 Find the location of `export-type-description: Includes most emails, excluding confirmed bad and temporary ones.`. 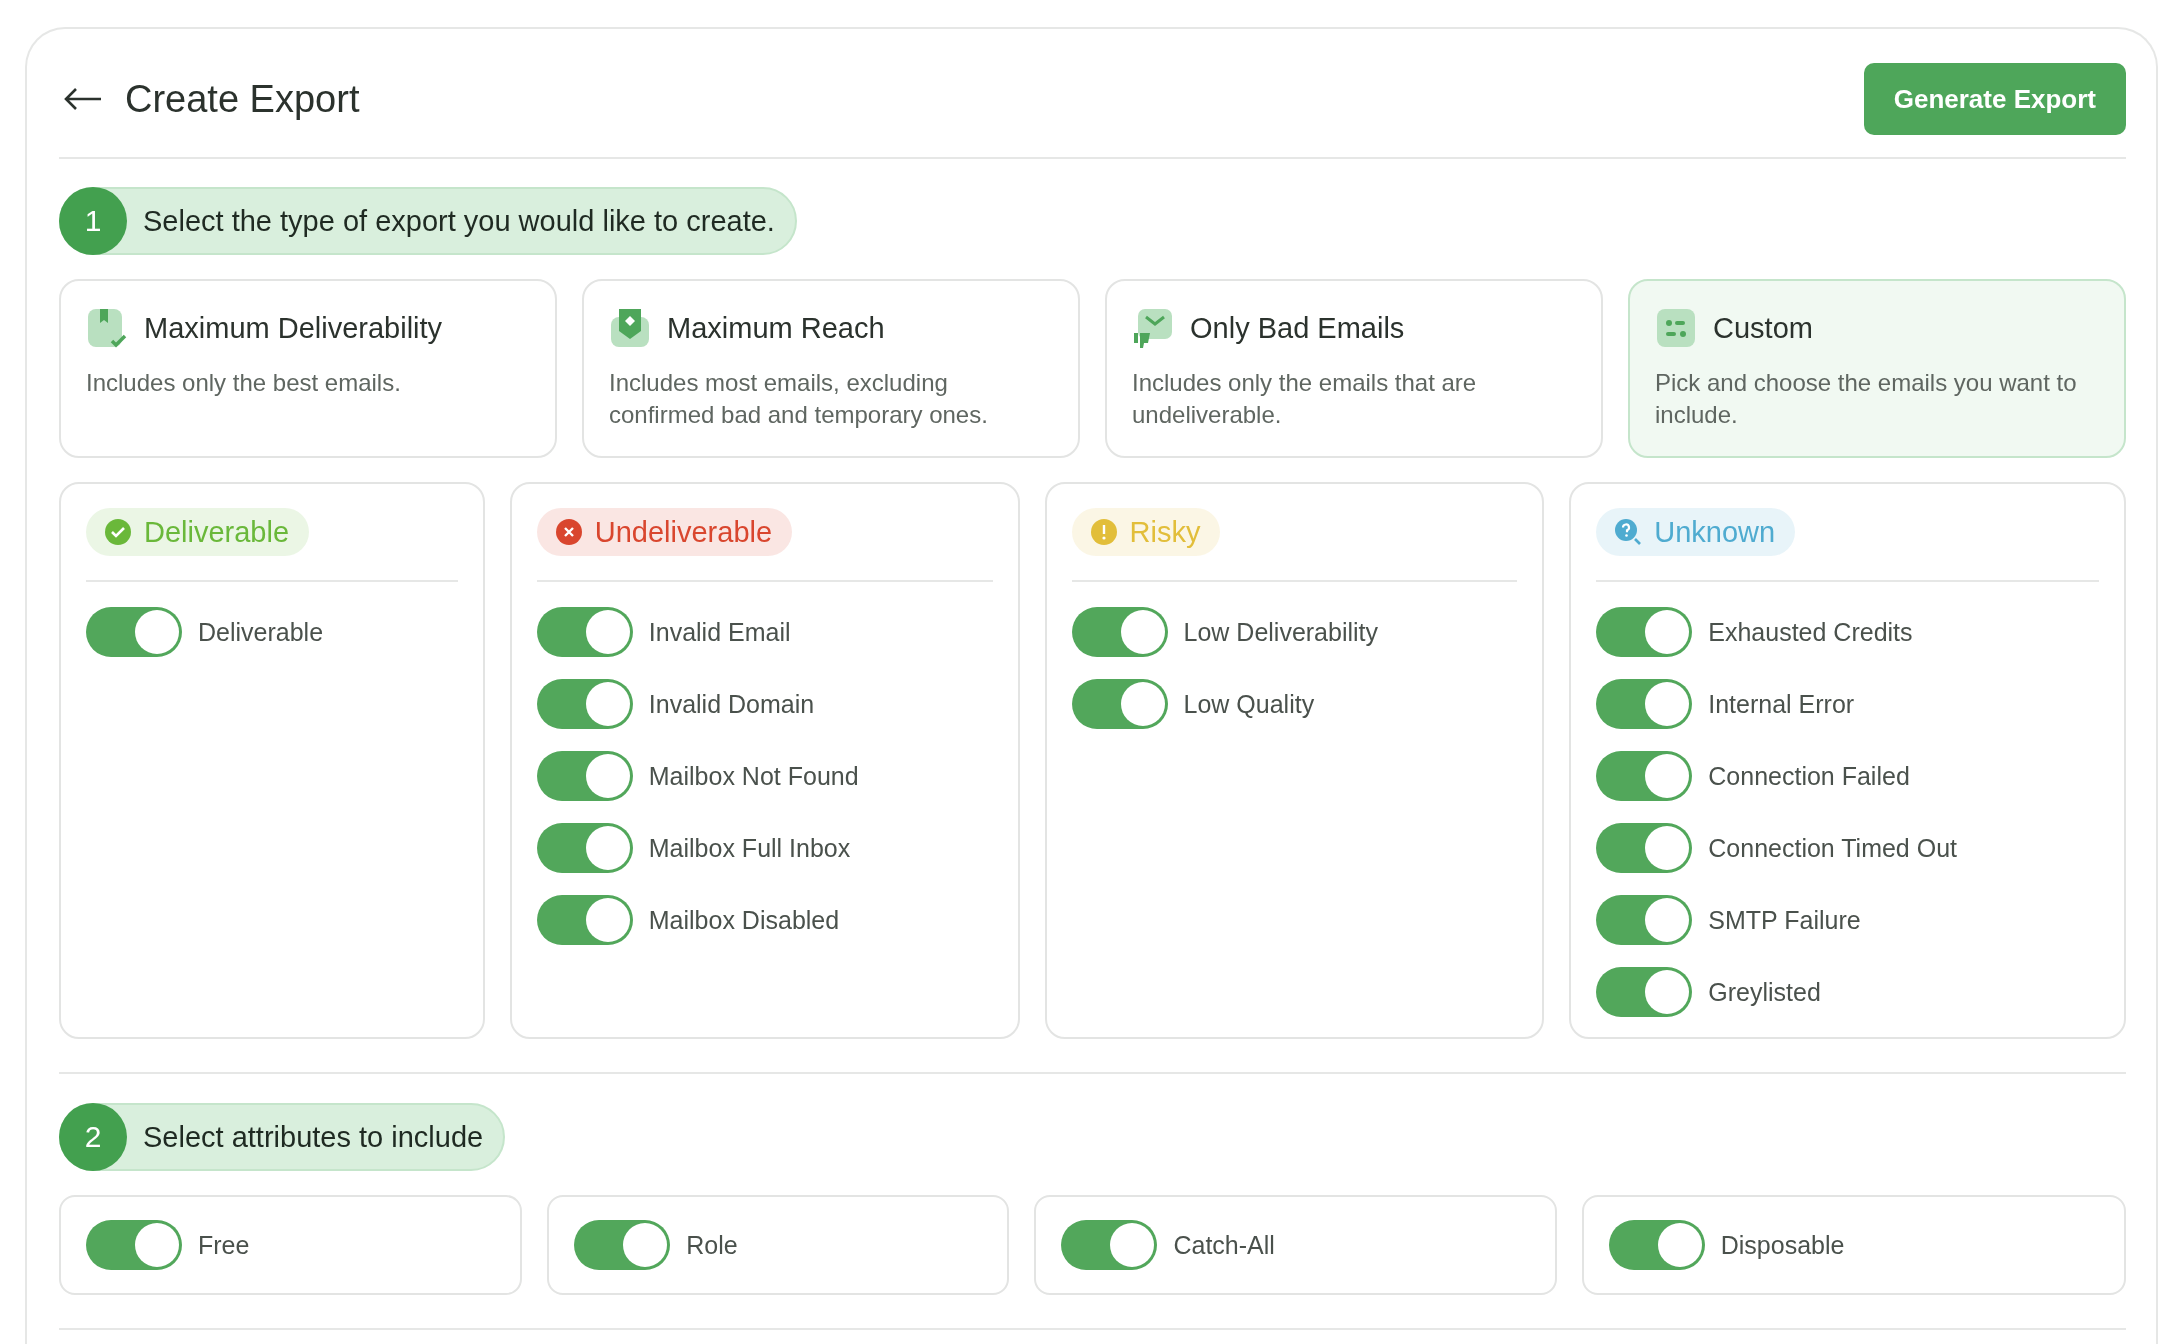

export-type-description: Includes most emails, excluding confirmed bad and temporary ones. is located at coordinates (799, 399).